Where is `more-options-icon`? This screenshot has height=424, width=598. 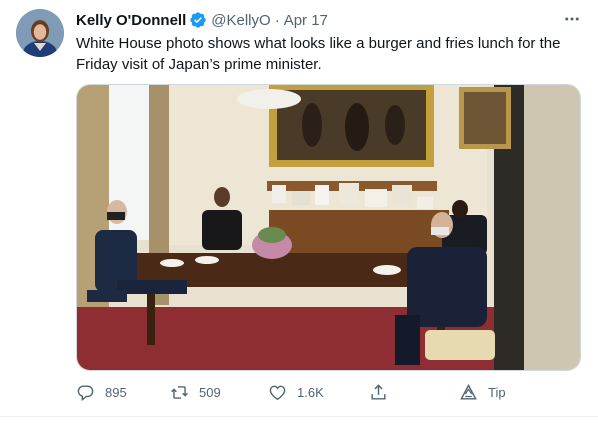
more-options-icon is located at coordinates (572, 19).